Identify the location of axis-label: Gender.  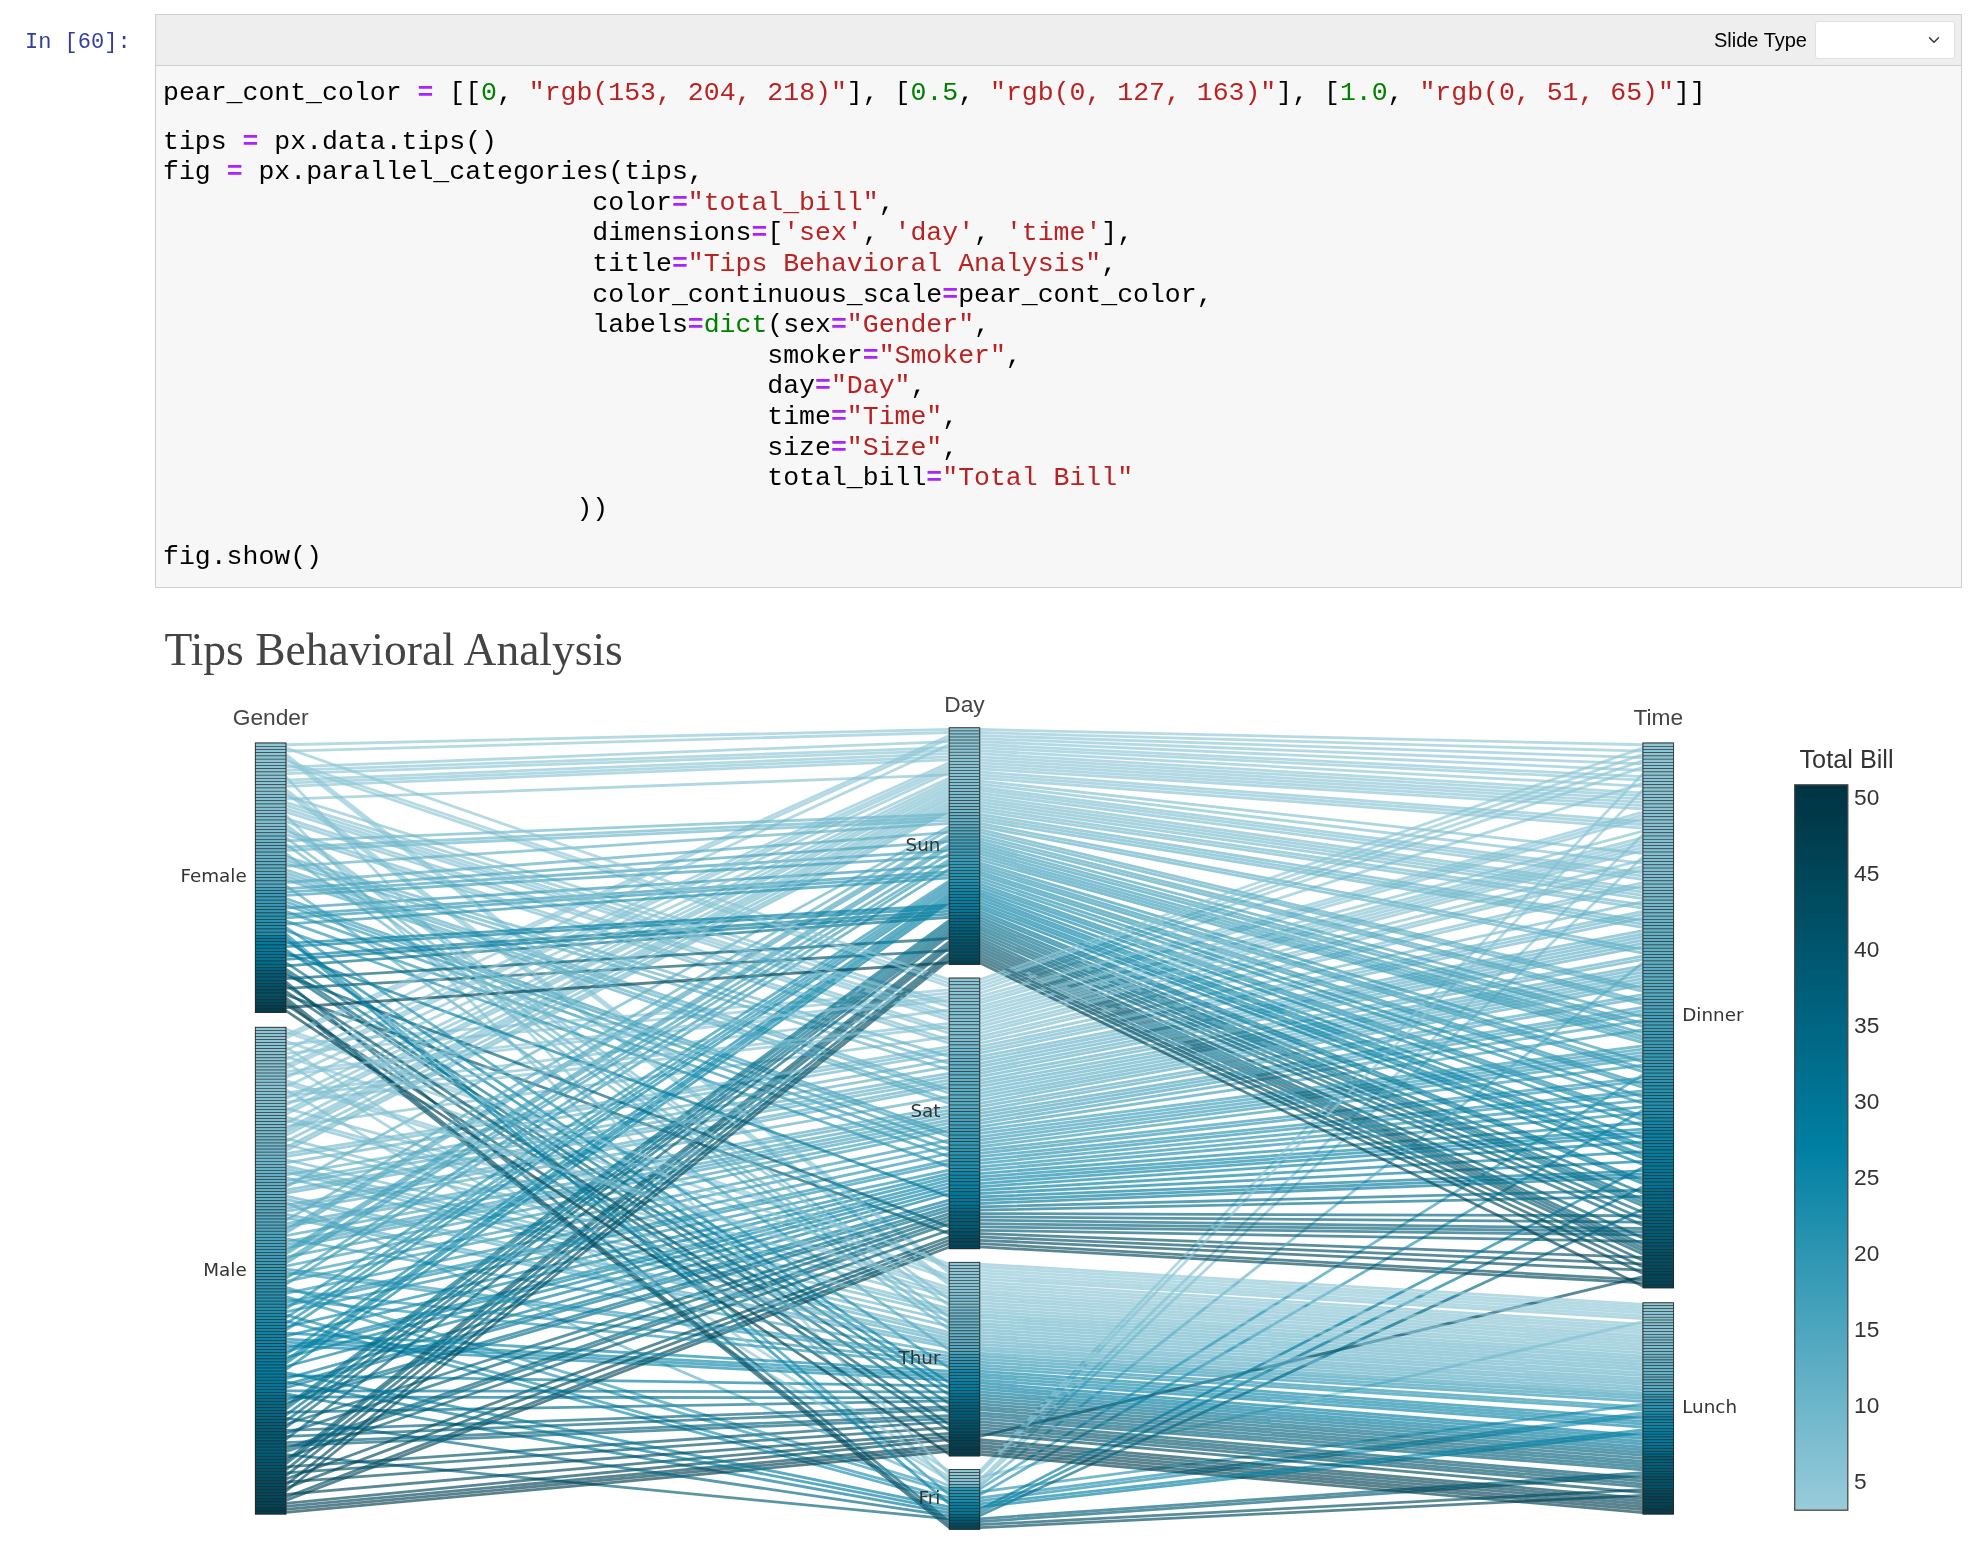
(270, 717).